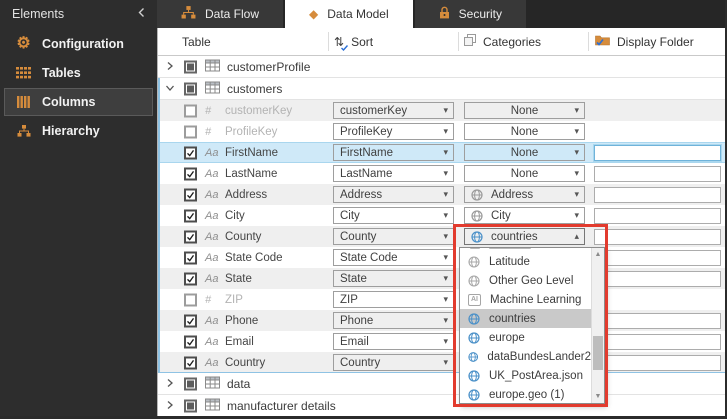  I want to click on sort-dropdown: ZIP ▾, so click(393, 299).